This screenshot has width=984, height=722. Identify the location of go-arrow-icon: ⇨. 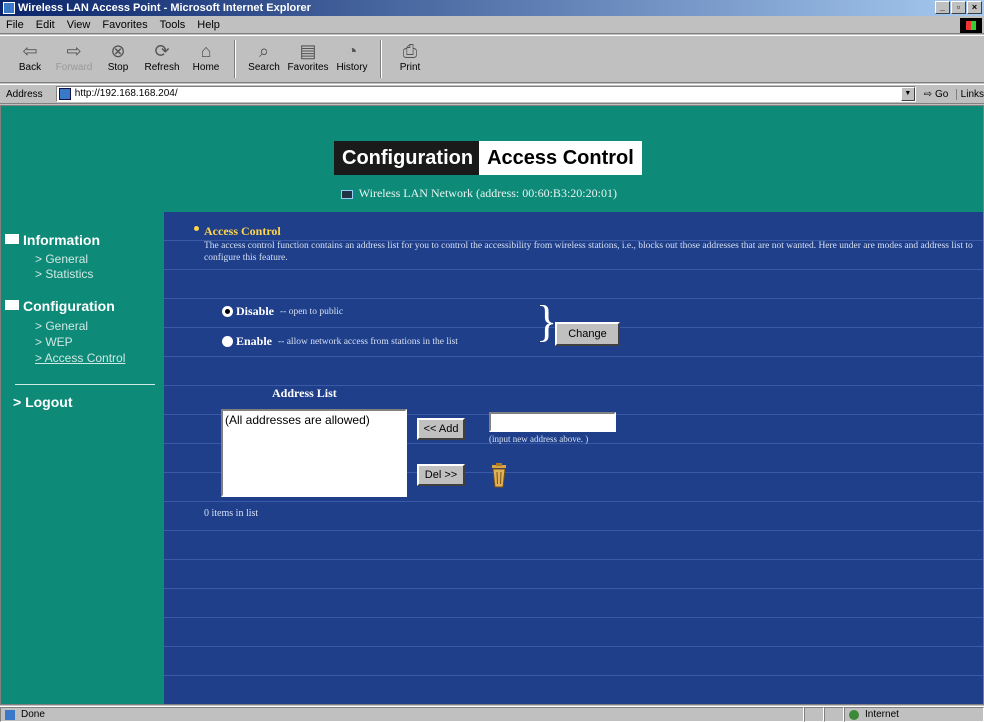
(928, 94).